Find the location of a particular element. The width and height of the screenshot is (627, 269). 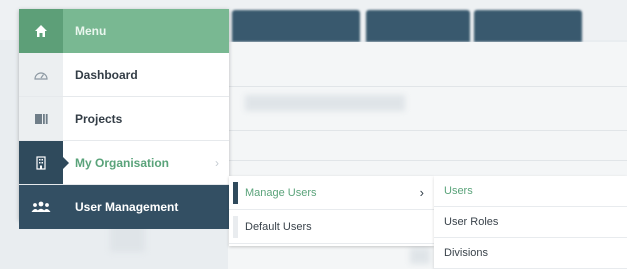

submenu-item-label: Manage Users is located at coordinates (281, 192).